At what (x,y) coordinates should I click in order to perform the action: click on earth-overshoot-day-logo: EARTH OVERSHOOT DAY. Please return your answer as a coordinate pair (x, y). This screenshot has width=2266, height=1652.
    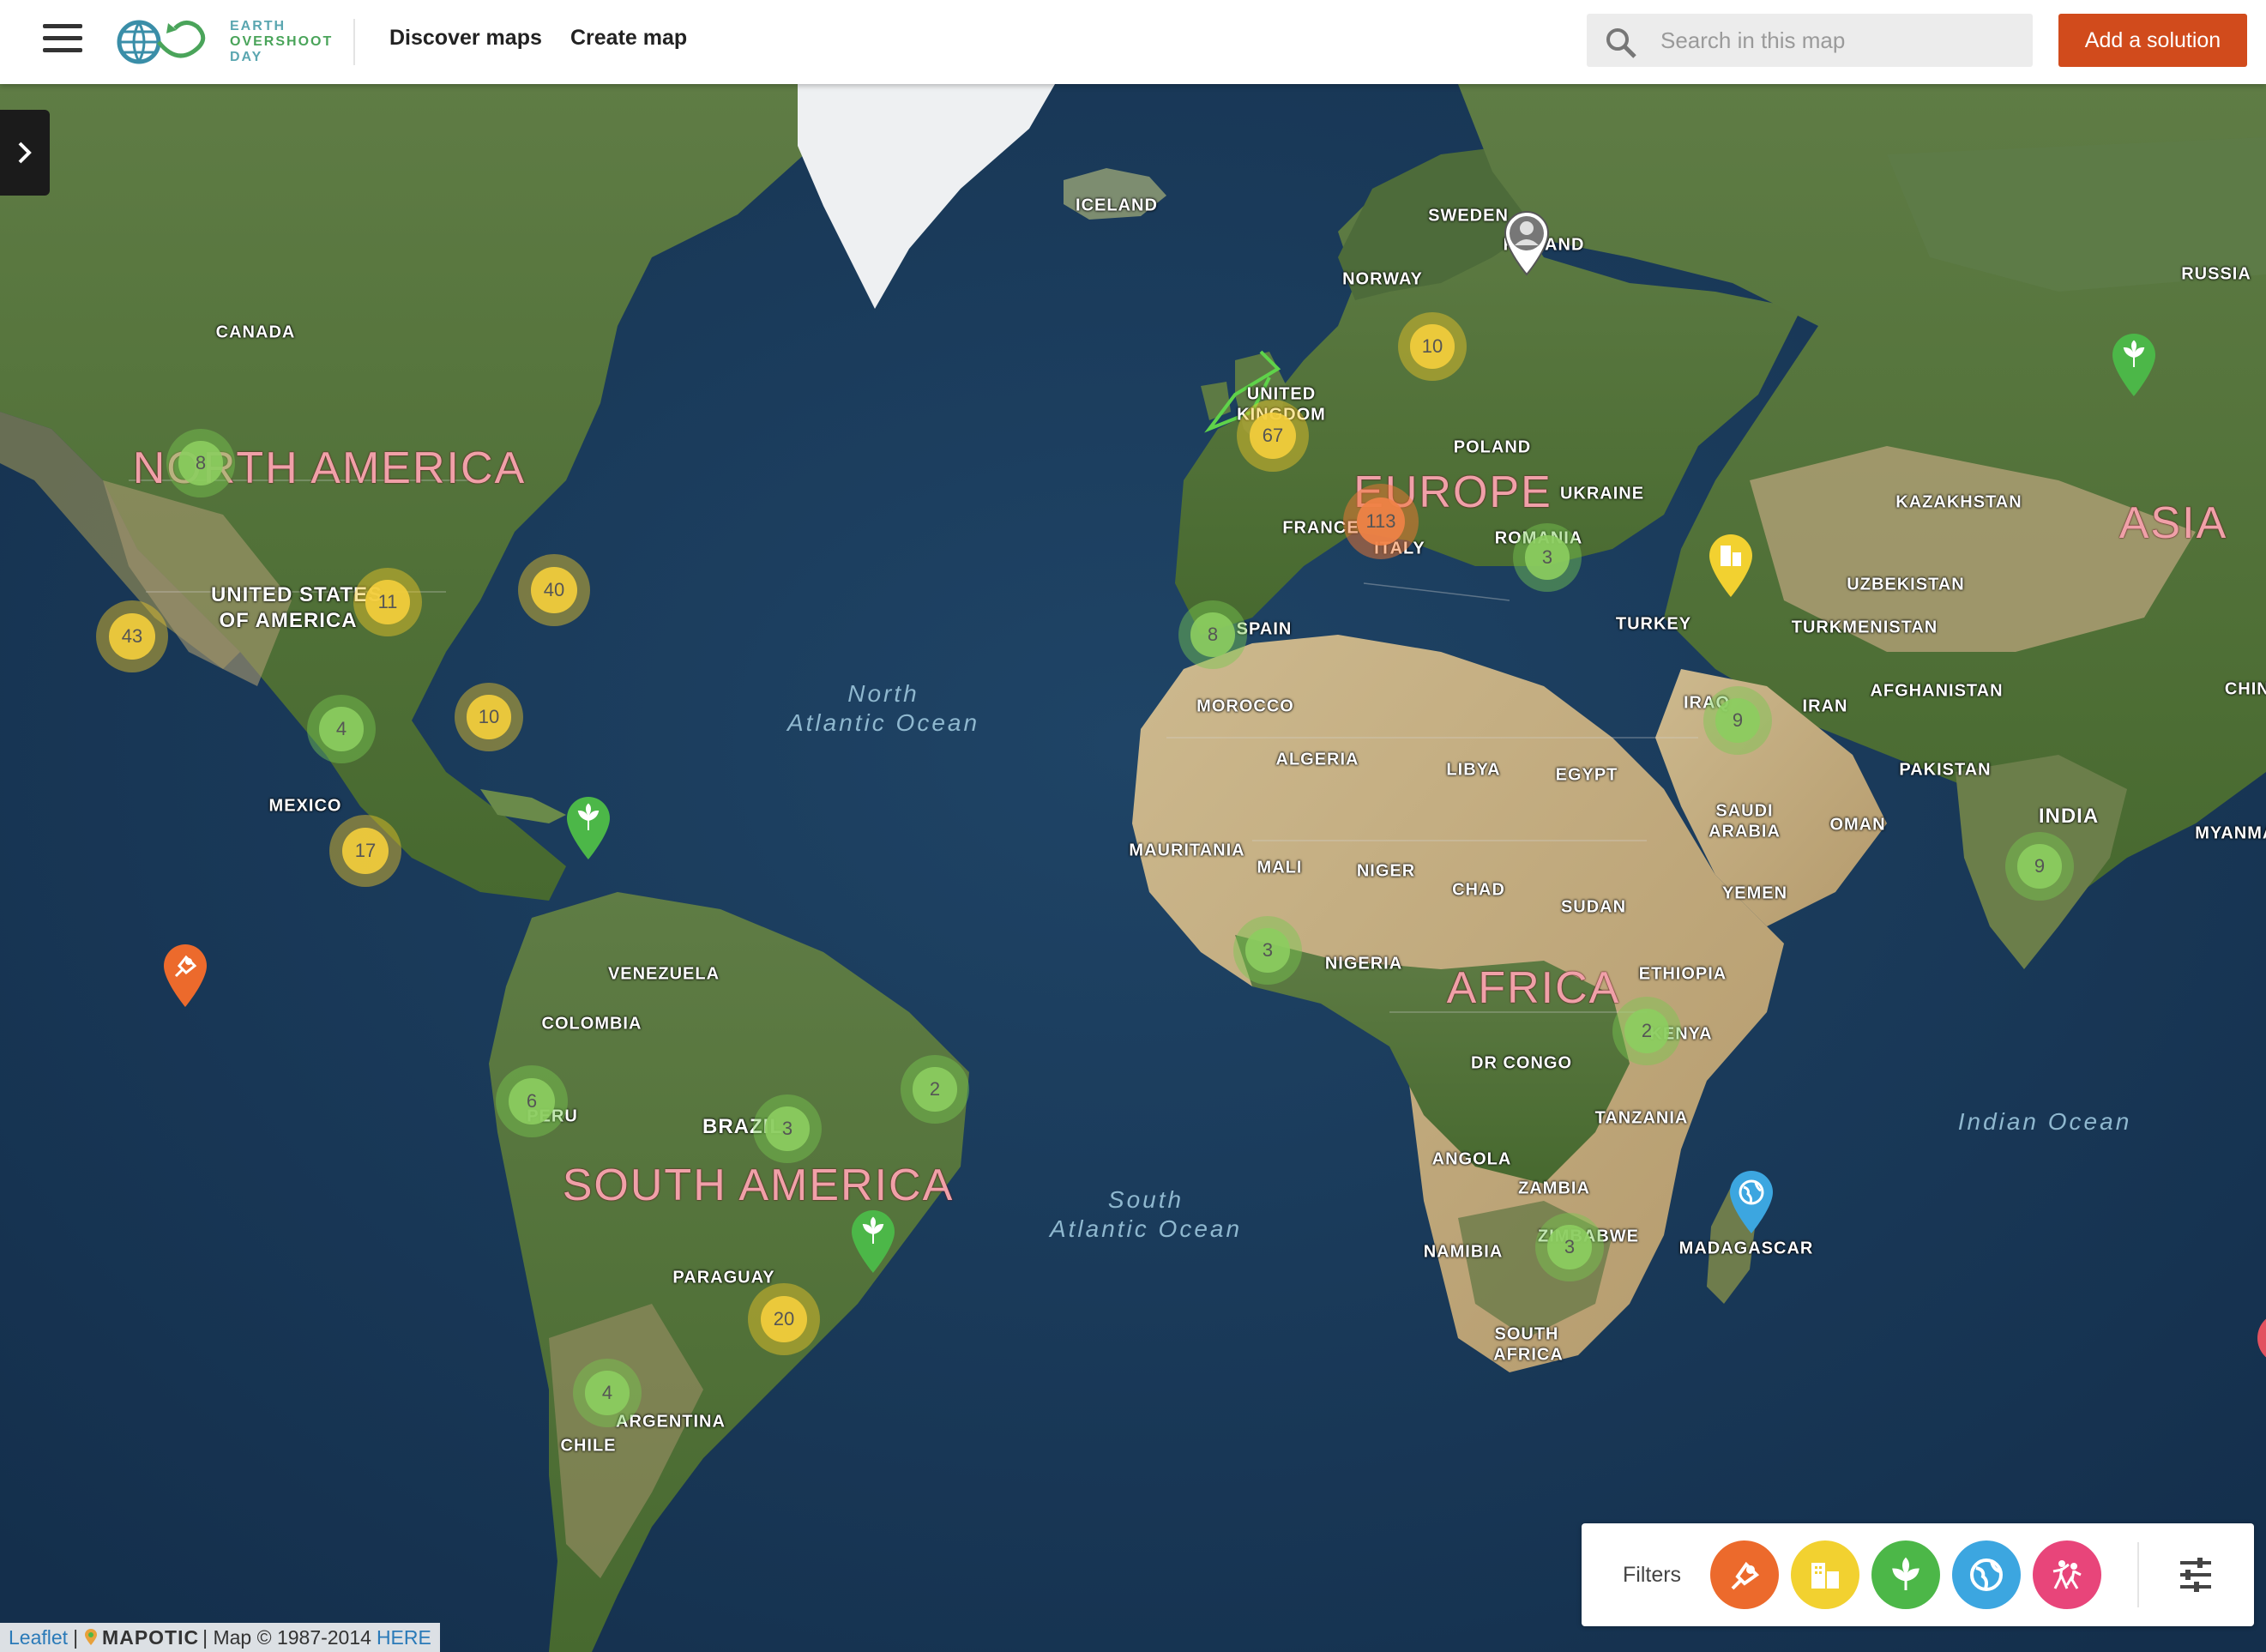
    Looking at the image, I should click on (224, 42).